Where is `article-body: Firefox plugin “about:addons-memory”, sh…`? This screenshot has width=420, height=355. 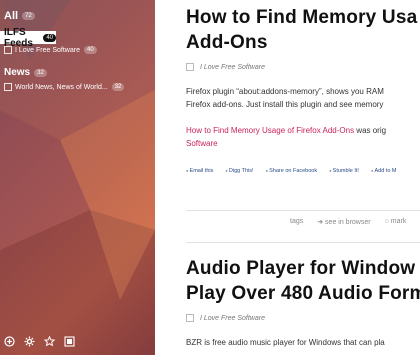
article-body: Firefox plugin “about:addons-memory”, sh… is located at coordinates (303, 98).